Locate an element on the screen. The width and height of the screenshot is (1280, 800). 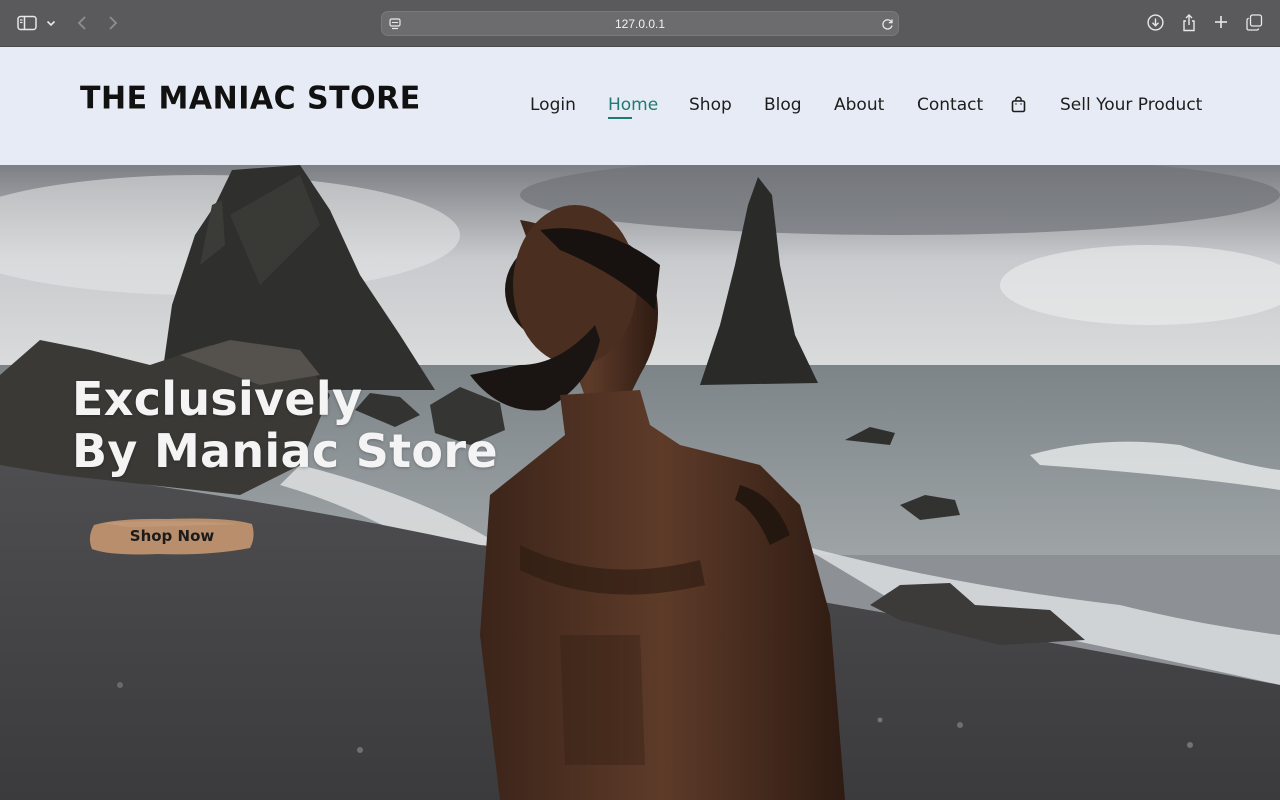
browser-toolbar: 127.0.0.1 is located at coordinates (640, 23).